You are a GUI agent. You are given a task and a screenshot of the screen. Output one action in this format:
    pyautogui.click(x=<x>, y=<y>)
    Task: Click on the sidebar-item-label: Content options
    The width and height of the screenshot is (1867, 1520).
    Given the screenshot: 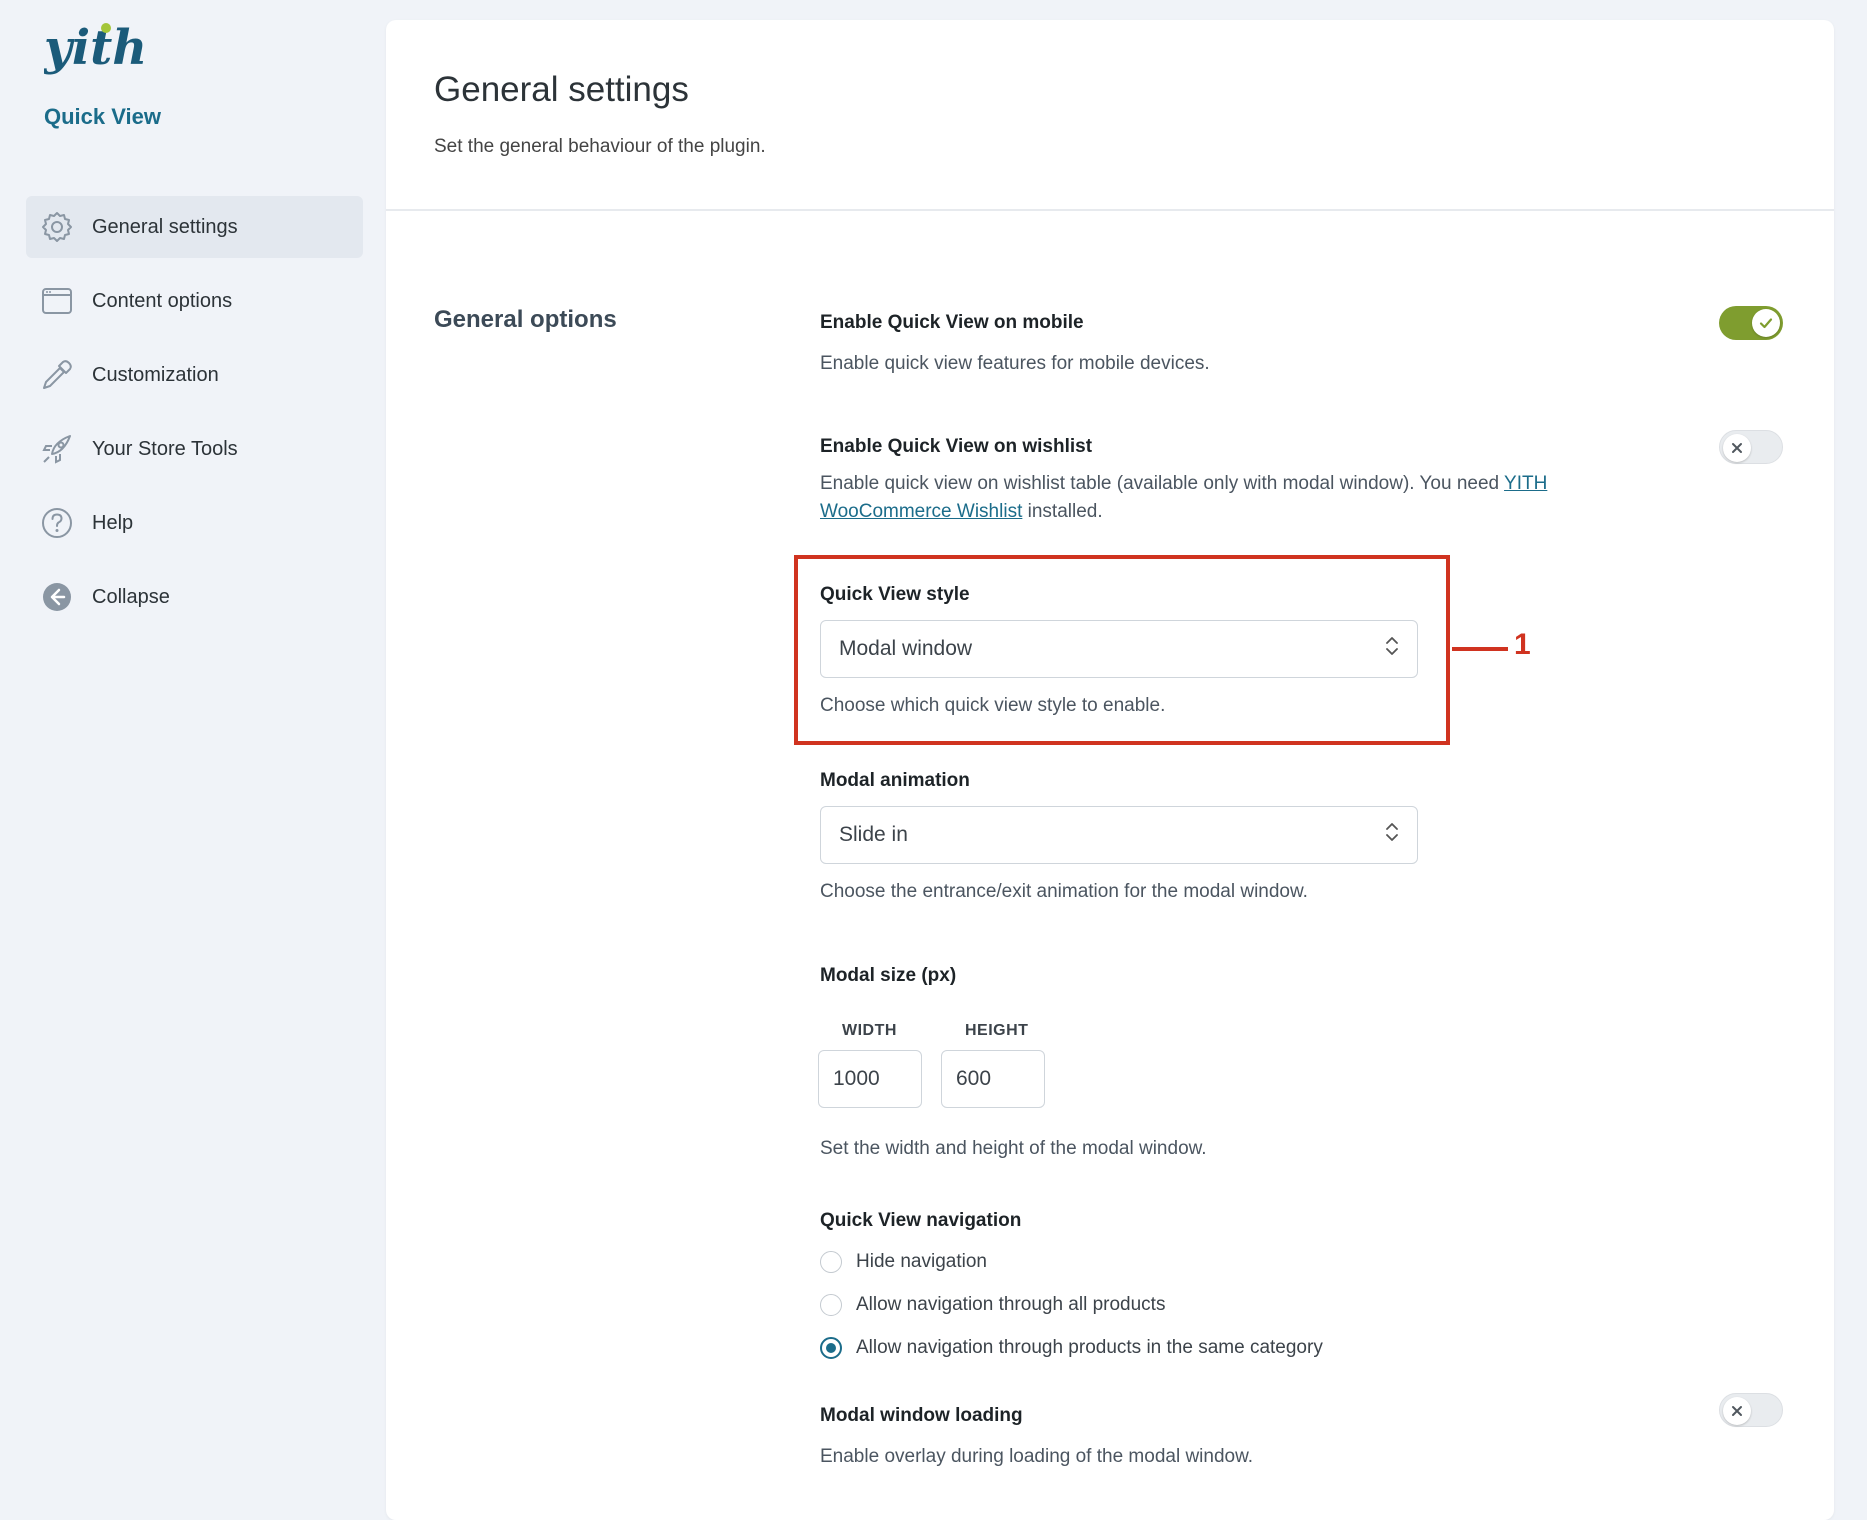 What is the action you would take?
    pyautogui.click(x=162, y=300)
    